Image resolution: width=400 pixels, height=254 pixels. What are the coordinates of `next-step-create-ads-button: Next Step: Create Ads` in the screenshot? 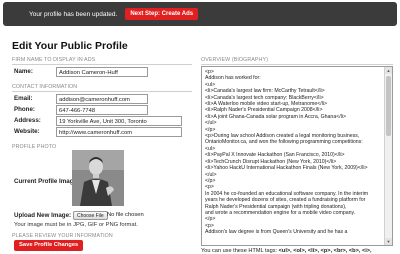 It's located at (162, 14).